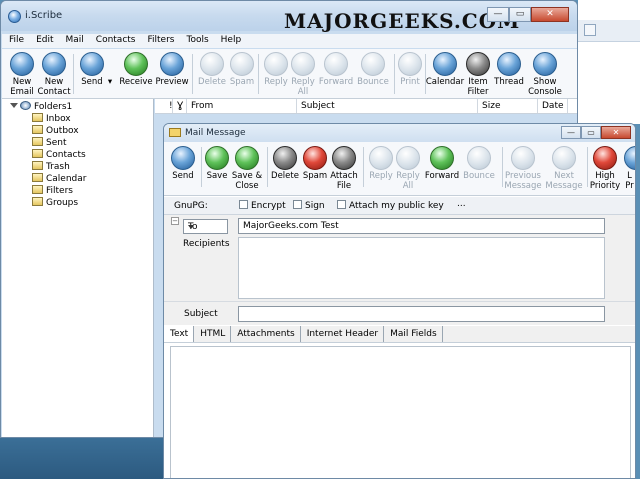 The width and height of the screenshot is (640, 479). Describe the element at coordinates (266, 334) in the screenshot. I see `tab-attachments: Attachments` at that location.